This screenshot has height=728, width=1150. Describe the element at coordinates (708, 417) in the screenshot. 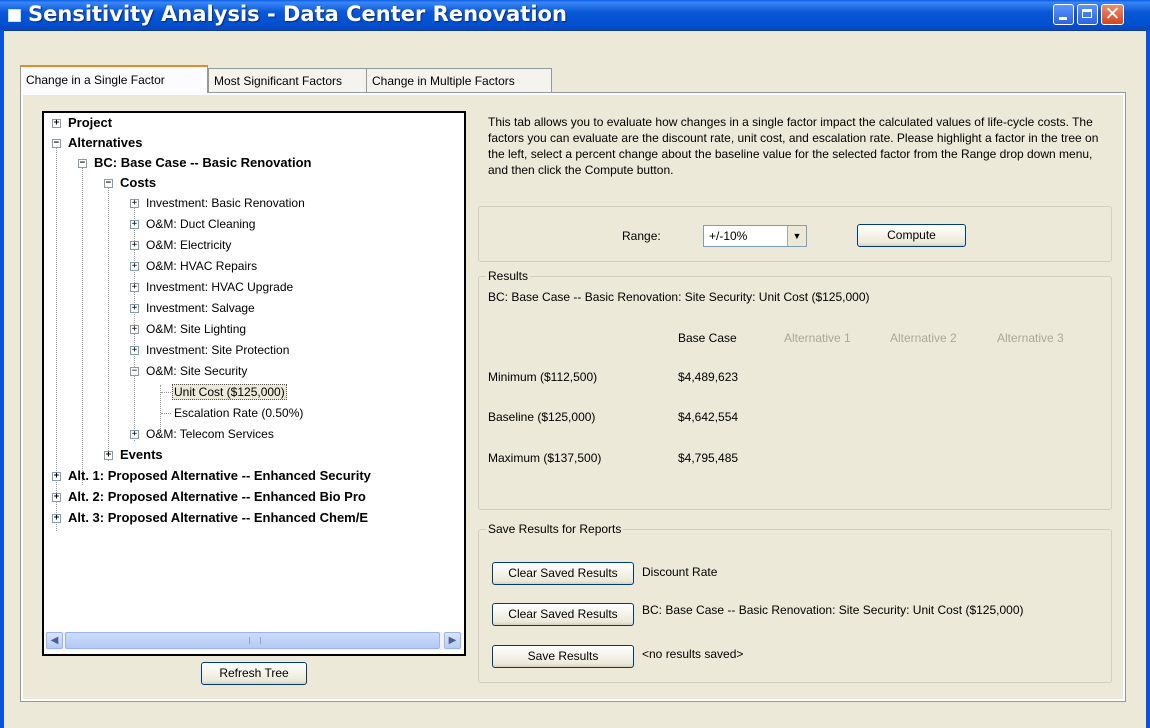

I see `row-baseline-value: $4,642,554` at that location.